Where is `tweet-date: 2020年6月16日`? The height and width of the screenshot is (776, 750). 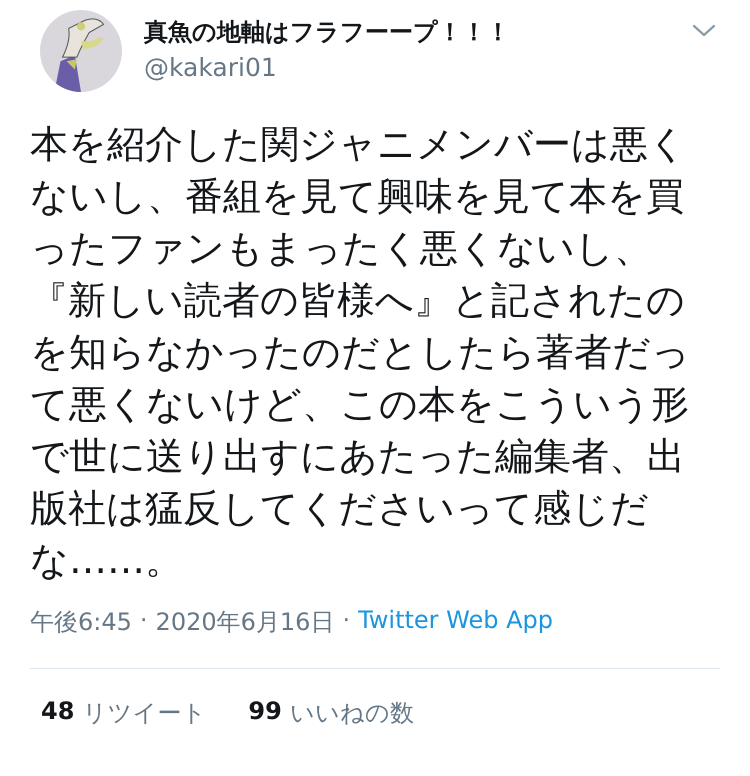 tweet-date: 2020年6月16日 is located at coordinates (245, 622).